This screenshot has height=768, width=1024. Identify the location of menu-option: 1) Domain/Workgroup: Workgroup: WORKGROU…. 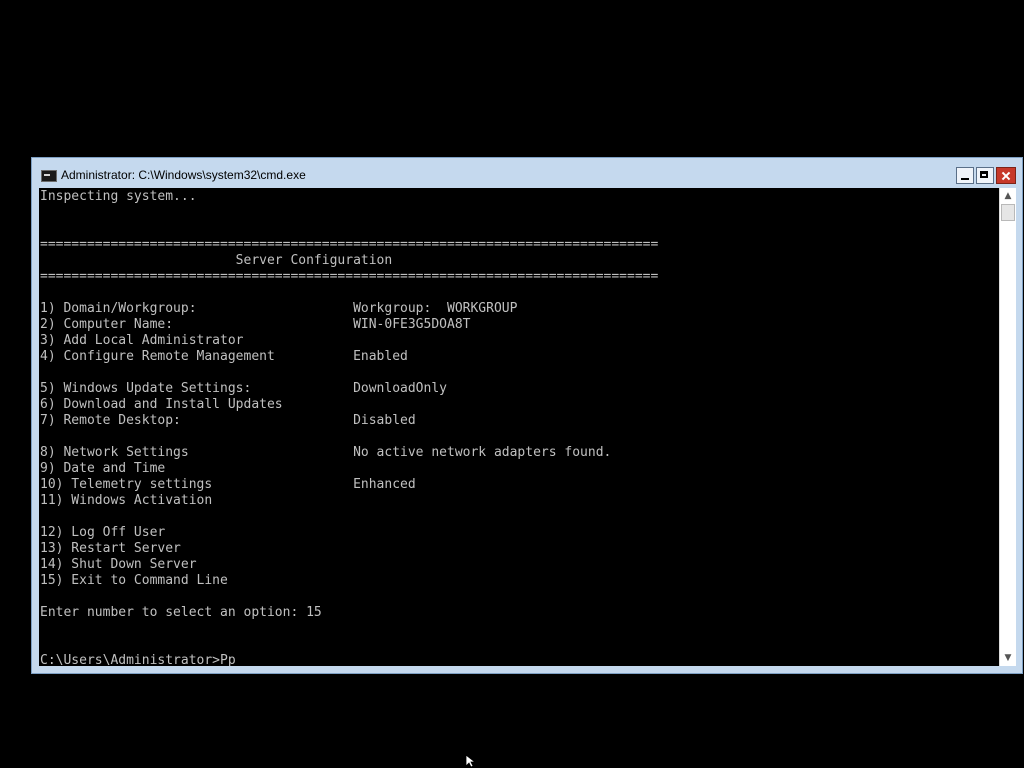
(279, 308).